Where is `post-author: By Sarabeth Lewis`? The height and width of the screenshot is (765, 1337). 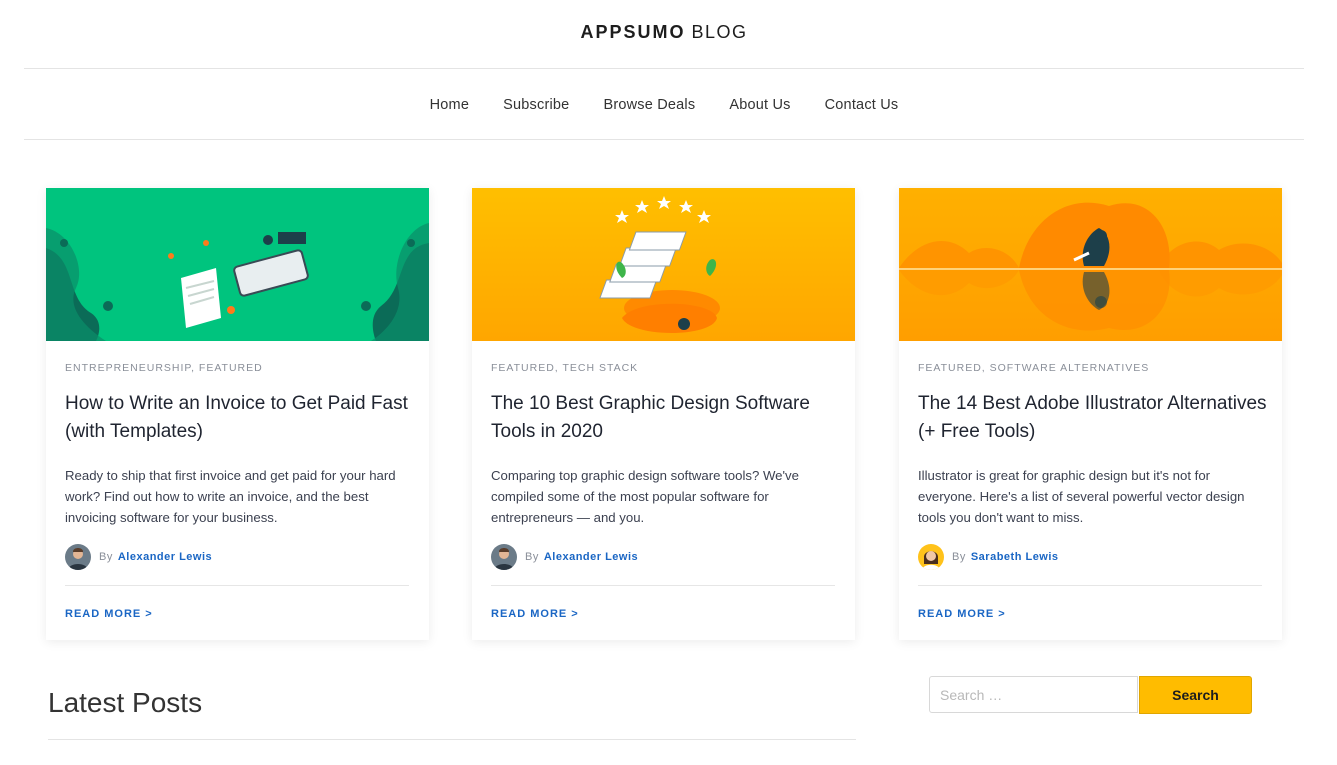
post-author: By Sarabeth Lewis is located at coordinates (988, 557).